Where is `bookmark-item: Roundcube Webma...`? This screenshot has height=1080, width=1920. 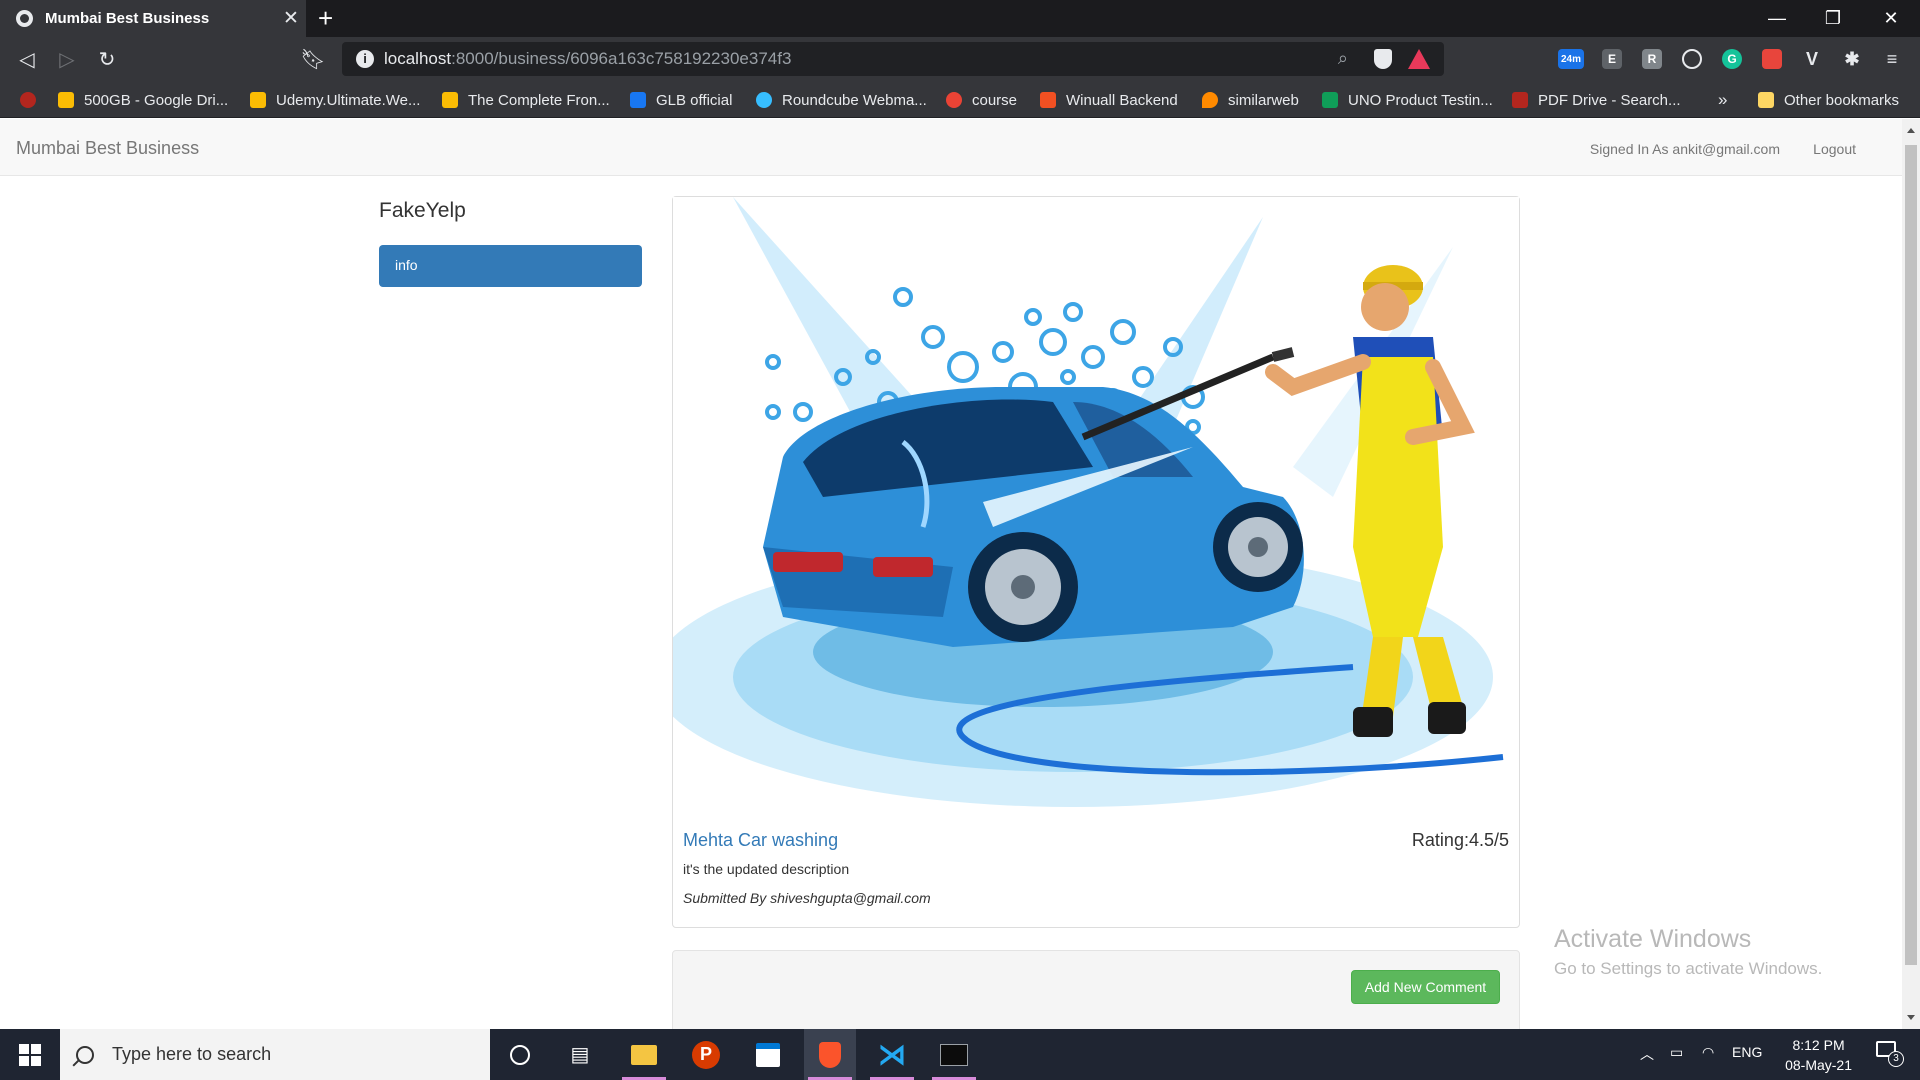
bookmark-item: Roundcube Webma... is located at coordinates (841, 100).